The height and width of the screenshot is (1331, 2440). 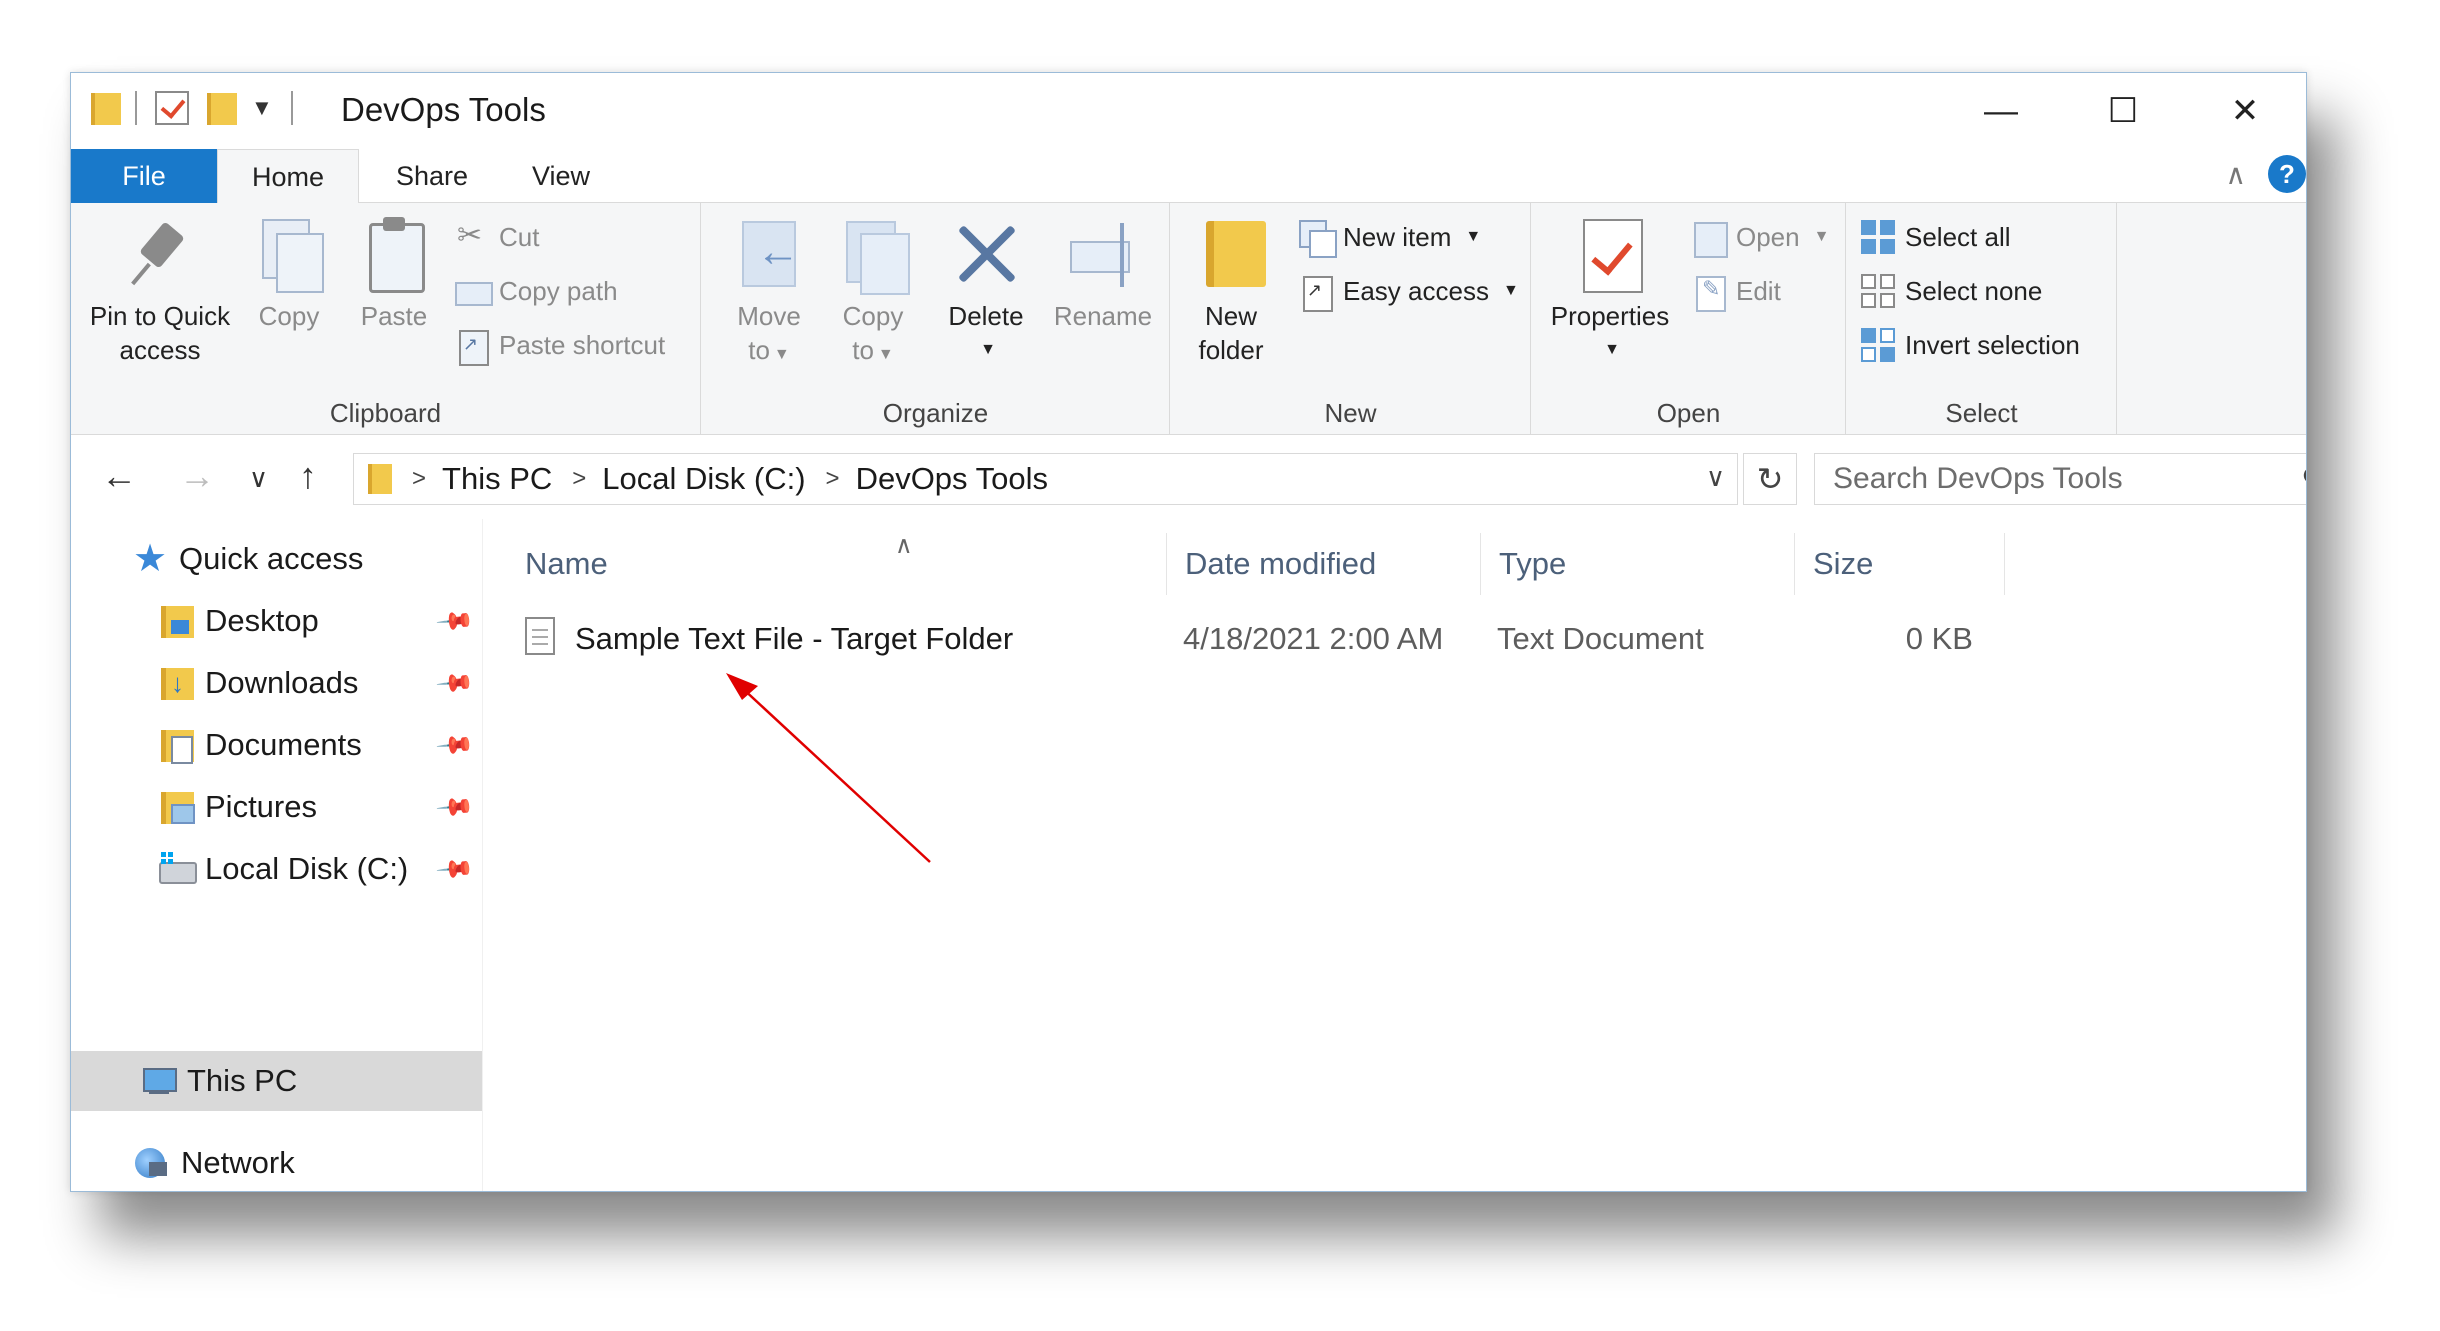 What do you see at coordinates (988, 350) in the screenshot?
I see `delete-chevron-down-icon: ▼` at bounding box center [988, 350].